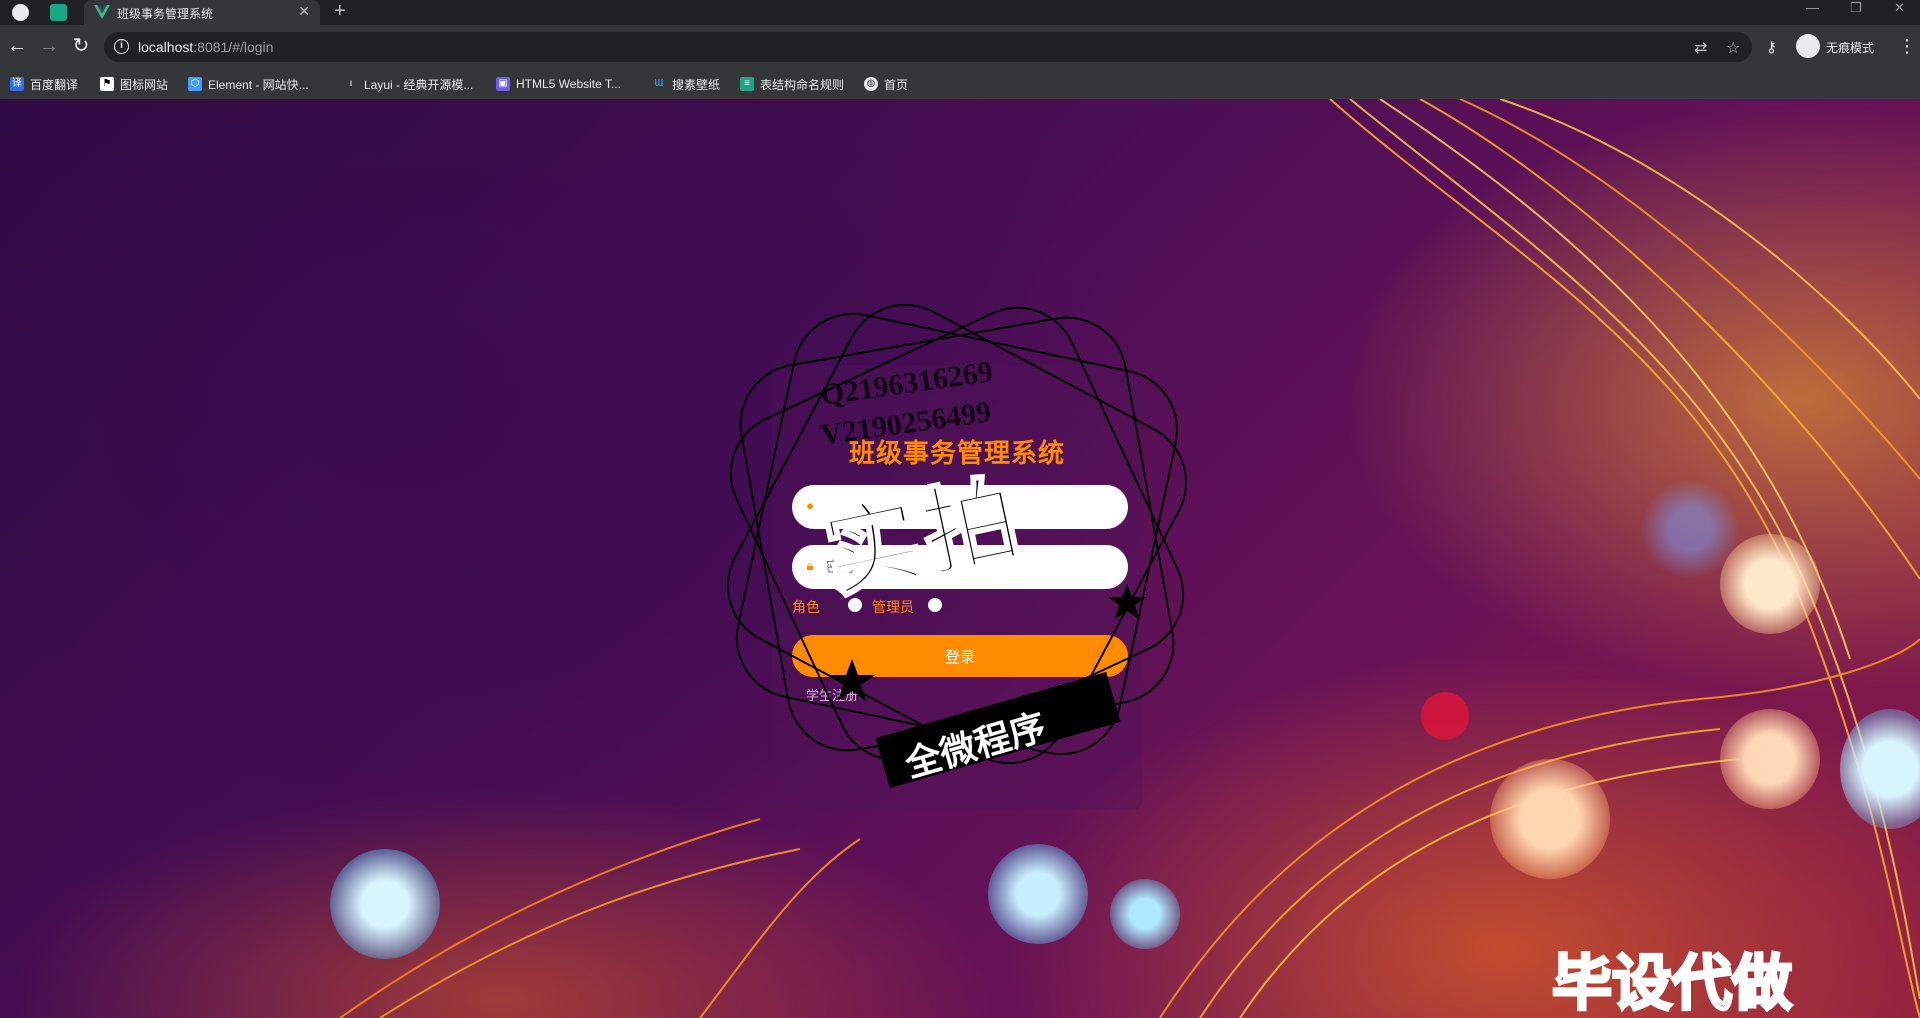  I want to click on cursor-highlight, so click(1445, 716).